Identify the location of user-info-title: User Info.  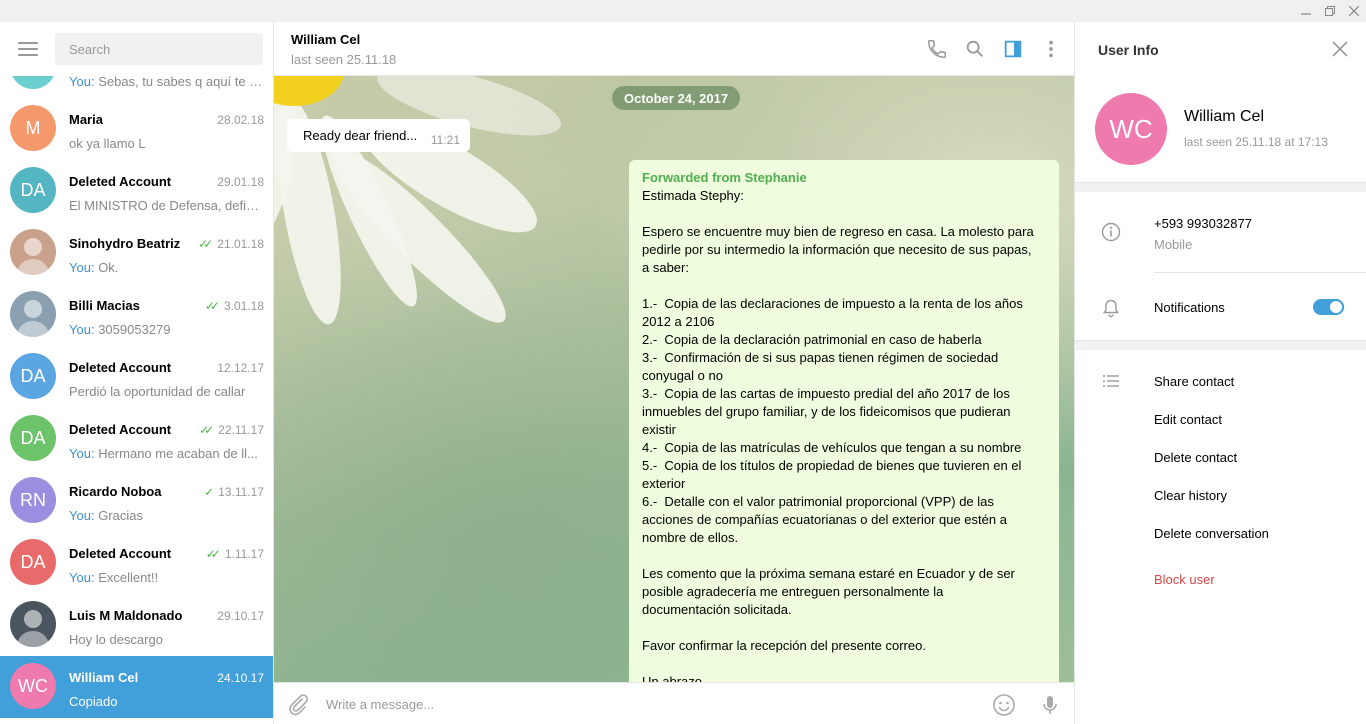
(1128, 50).